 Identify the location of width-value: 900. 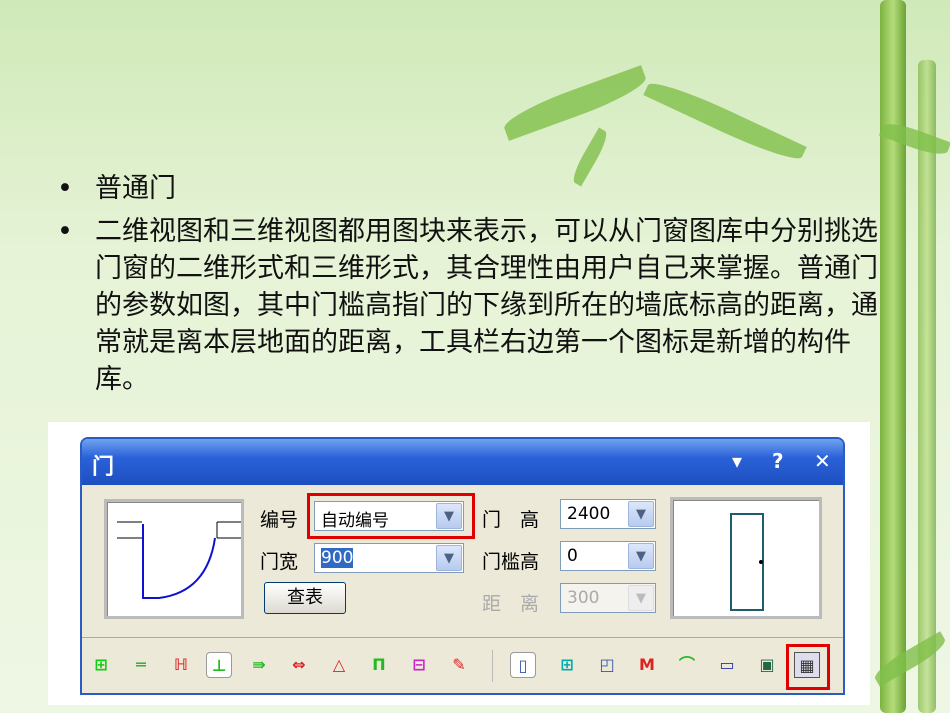
(337, 558).